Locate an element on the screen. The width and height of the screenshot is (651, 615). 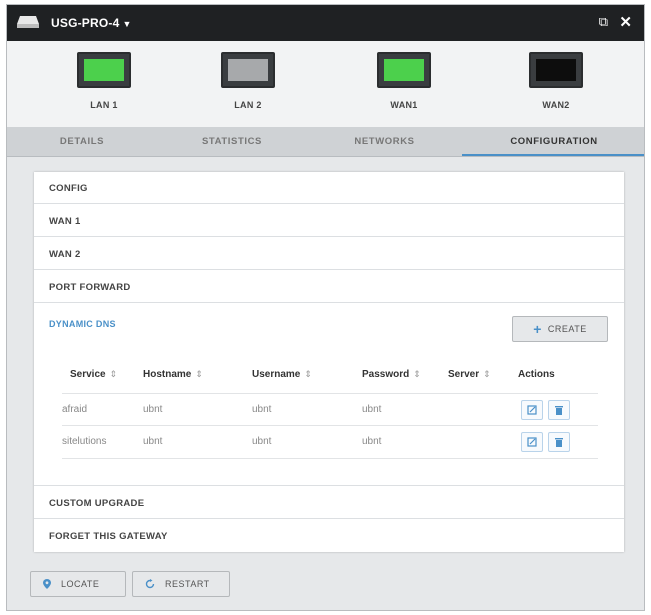
port-label: LAN 2 is located at coordinates (248, 105).